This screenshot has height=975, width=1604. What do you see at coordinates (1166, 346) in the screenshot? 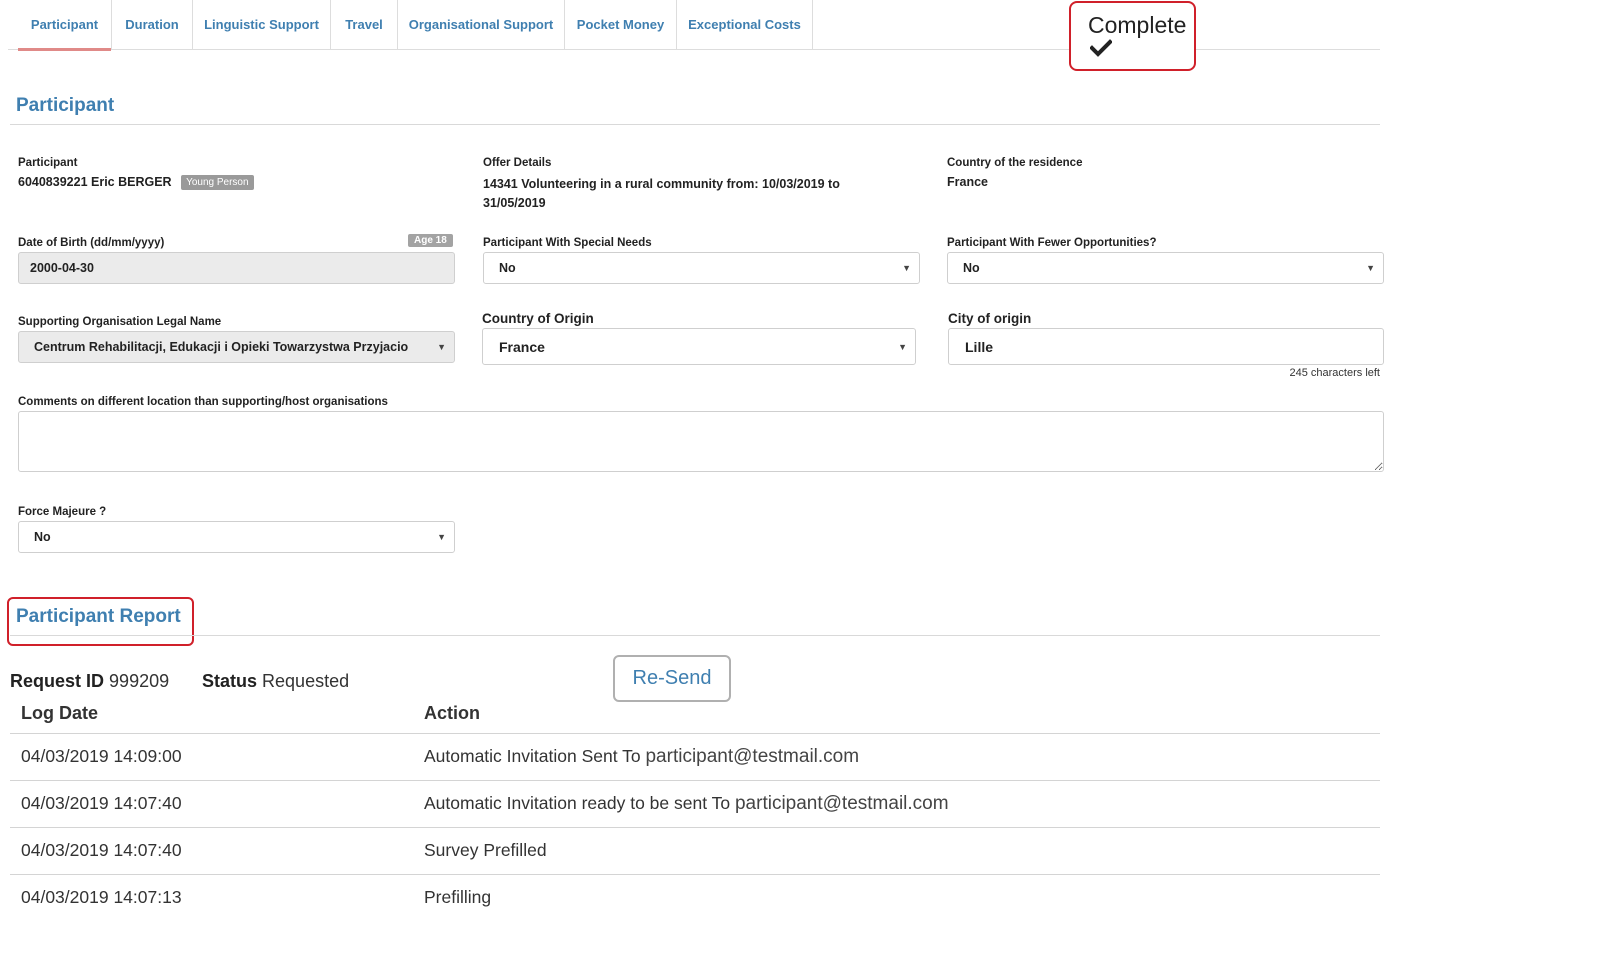
I see `city-origin-input: Lille` at bounding box center [1166, 346].